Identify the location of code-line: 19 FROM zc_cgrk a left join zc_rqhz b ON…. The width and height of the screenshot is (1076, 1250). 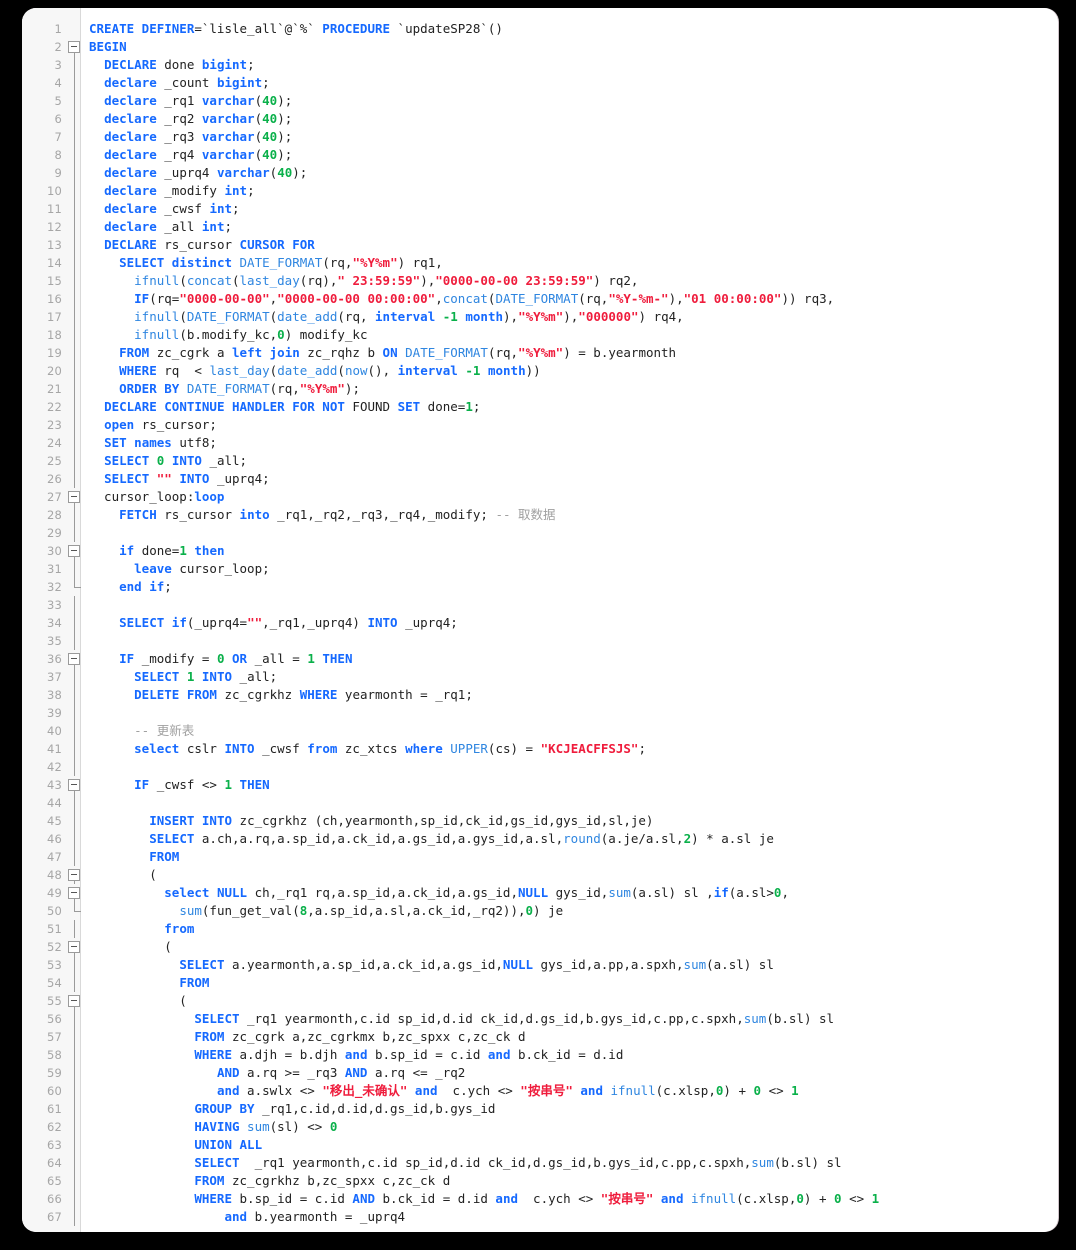
(540, 353).